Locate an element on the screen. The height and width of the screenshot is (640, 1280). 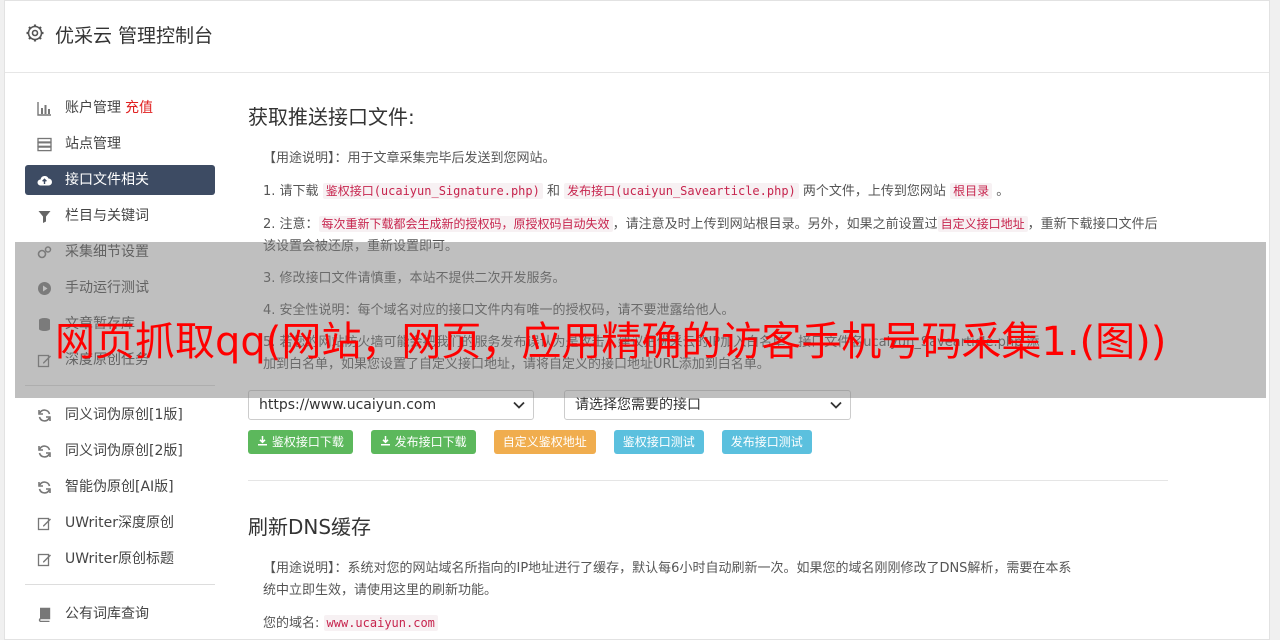
sidebar-item-ai-rewrite: 智能伪原创[AI版] is located at coordinates (120, 487).